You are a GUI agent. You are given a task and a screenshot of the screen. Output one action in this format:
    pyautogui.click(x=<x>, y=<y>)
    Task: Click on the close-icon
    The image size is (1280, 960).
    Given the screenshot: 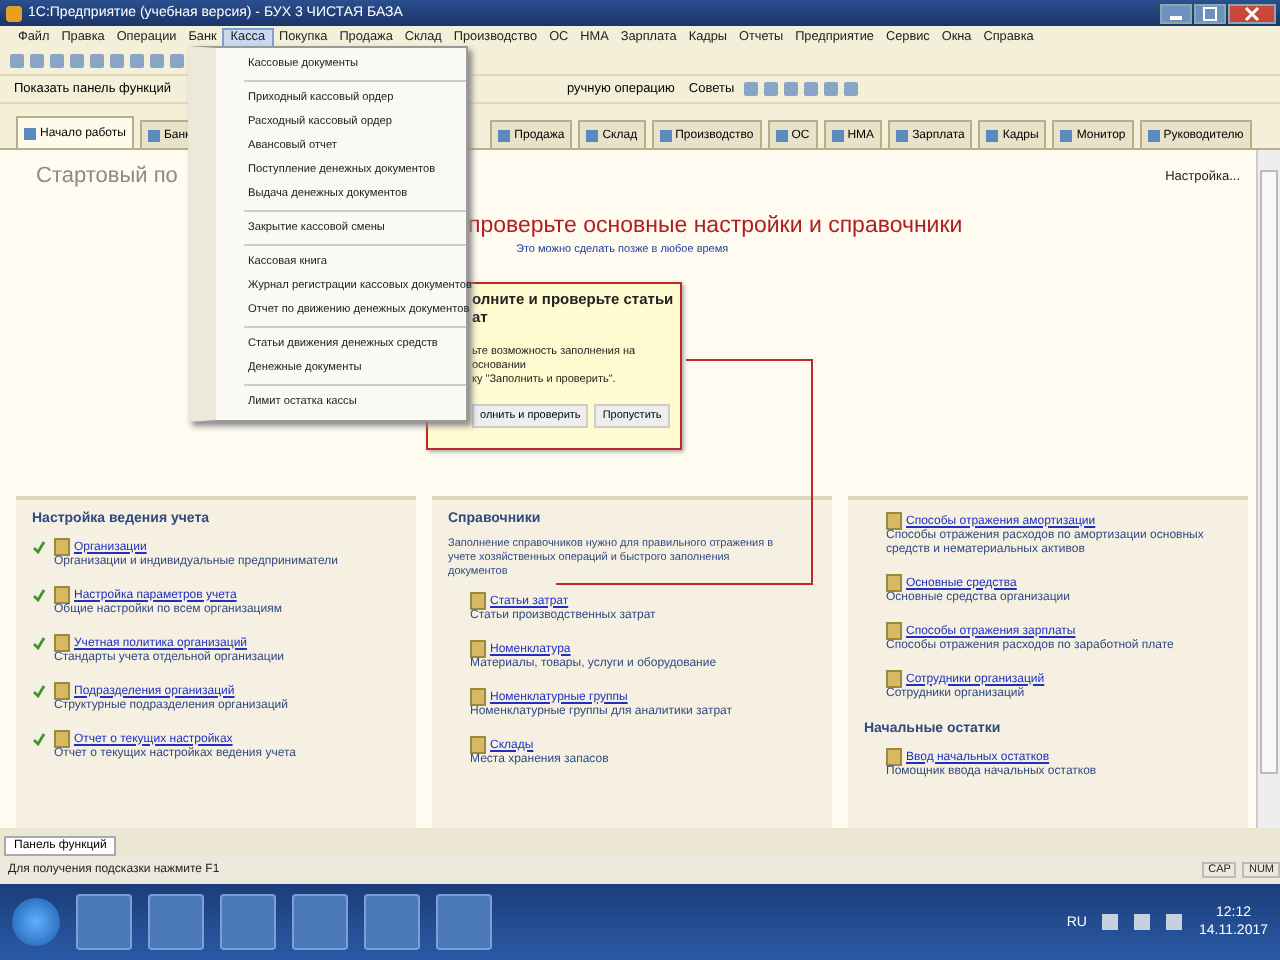 What is the action you would take?
    pyautogui.click(x=1252, y=13)
    